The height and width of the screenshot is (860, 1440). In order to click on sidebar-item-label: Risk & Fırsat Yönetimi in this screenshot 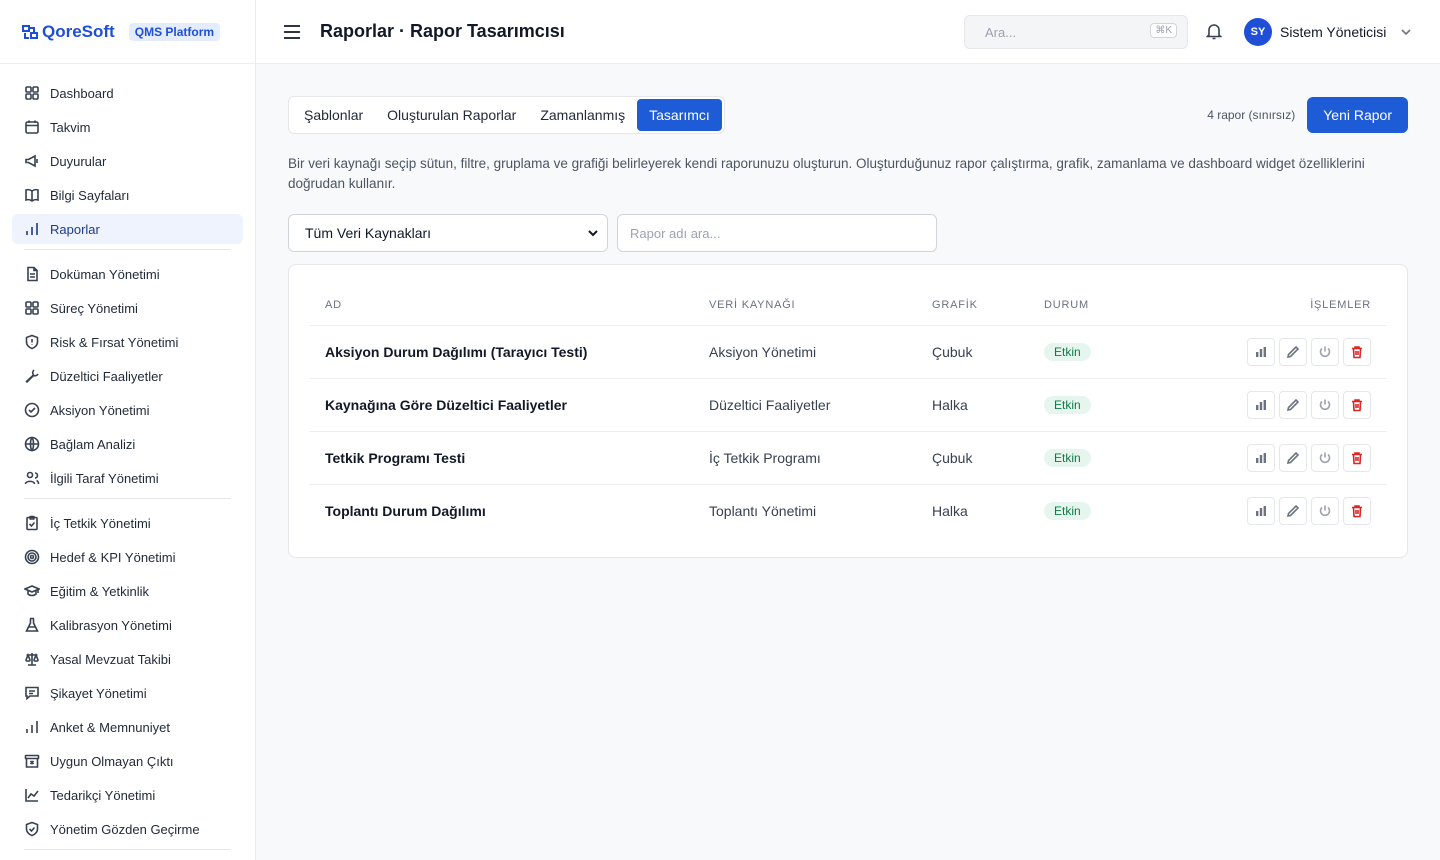, I will do `click(114, 342)`.